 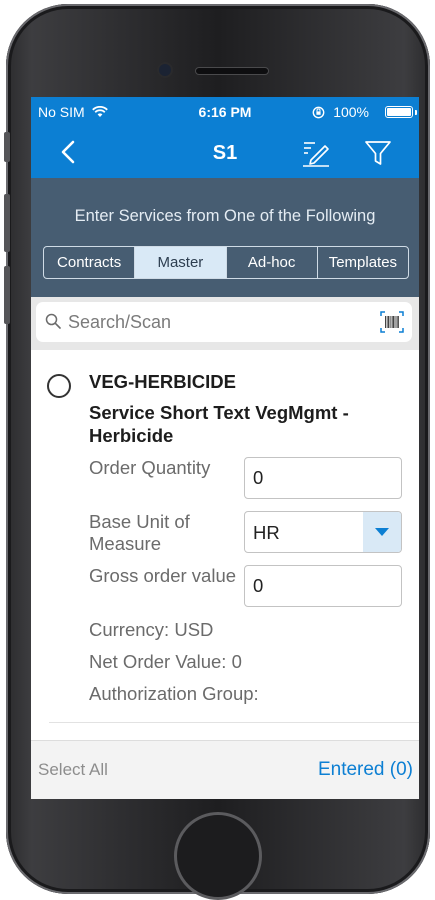 What do you see at coordinates (165, 70) in the screenshot?
I see `front-camera` at bounding box center [165, 70].